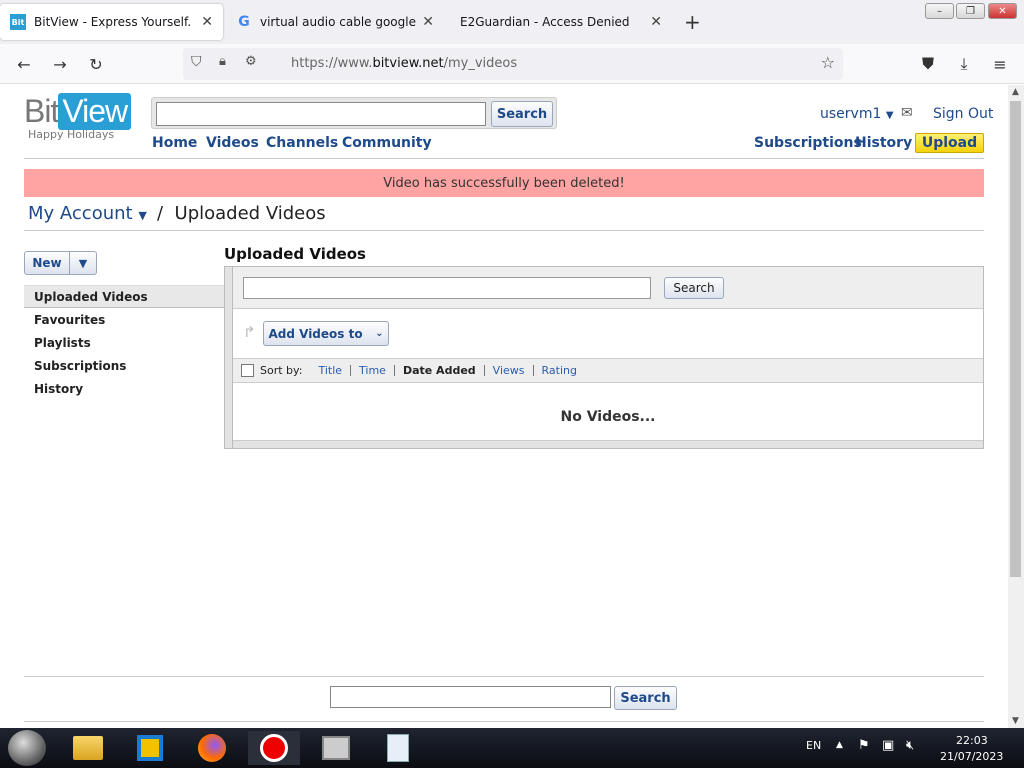  I want to click on my-account-label: My Account, so click(80, 213).